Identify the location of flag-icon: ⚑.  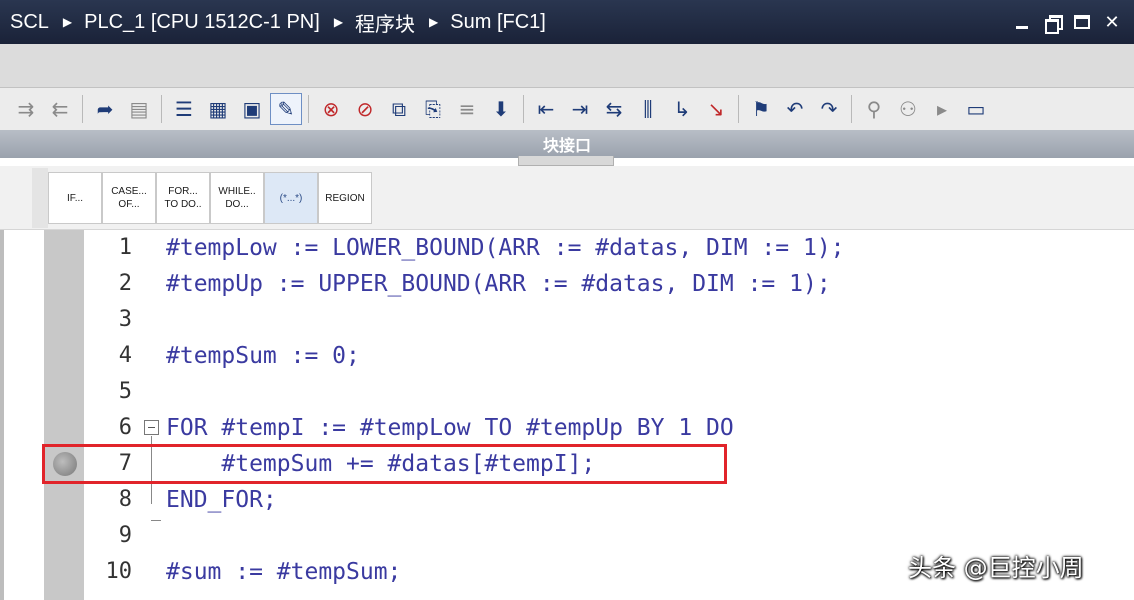
(761, 109).